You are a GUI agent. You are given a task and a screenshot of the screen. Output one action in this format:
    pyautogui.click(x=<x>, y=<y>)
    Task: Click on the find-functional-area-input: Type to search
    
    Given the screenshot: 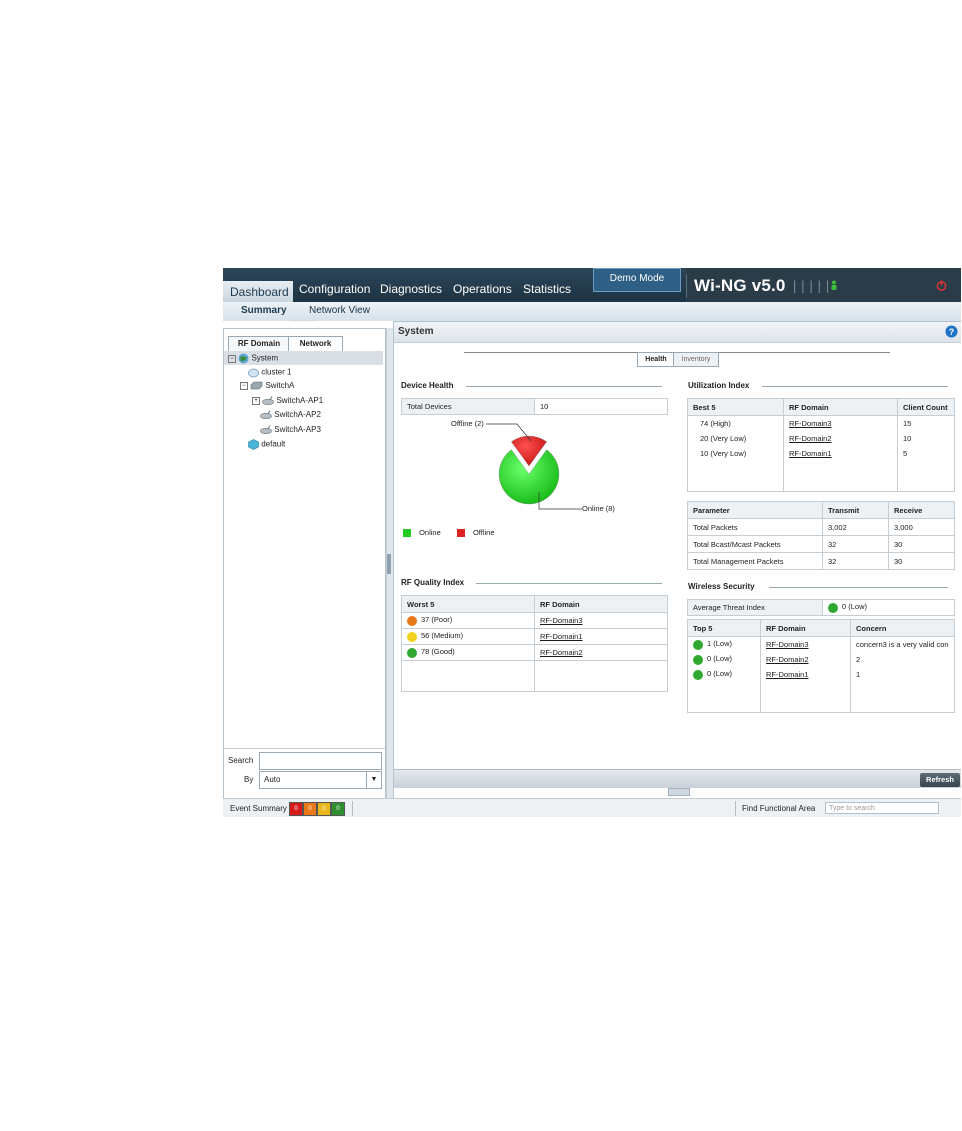 What is the action you would take?
    pyautogui.click(x=882, y=808)
    